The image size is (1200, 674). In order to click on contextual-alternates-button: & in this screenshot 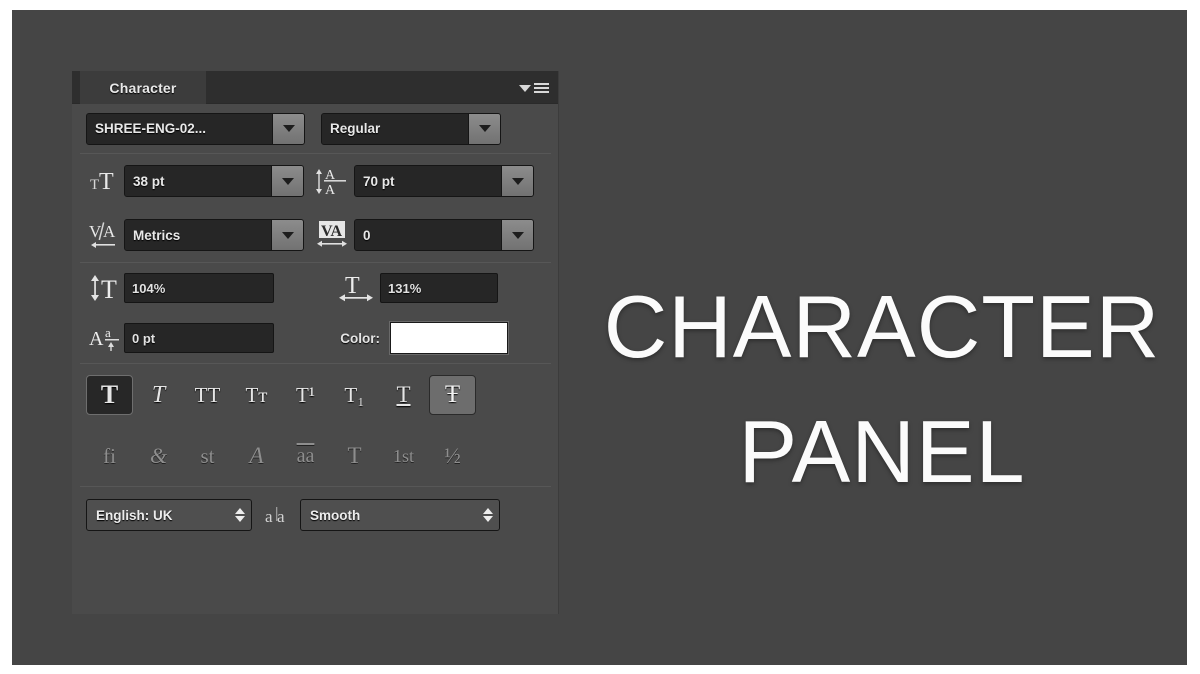, I will do `click(158, 456)`.